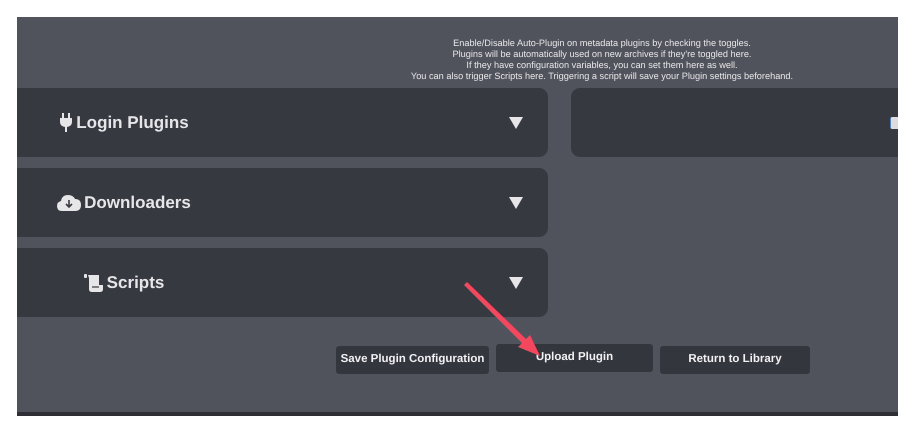 The width and height of the screenshot is (915, 434). Describe the element at coordinates (132, 123) in the screenshot. I see `section-title: Login Plugins` at that location.